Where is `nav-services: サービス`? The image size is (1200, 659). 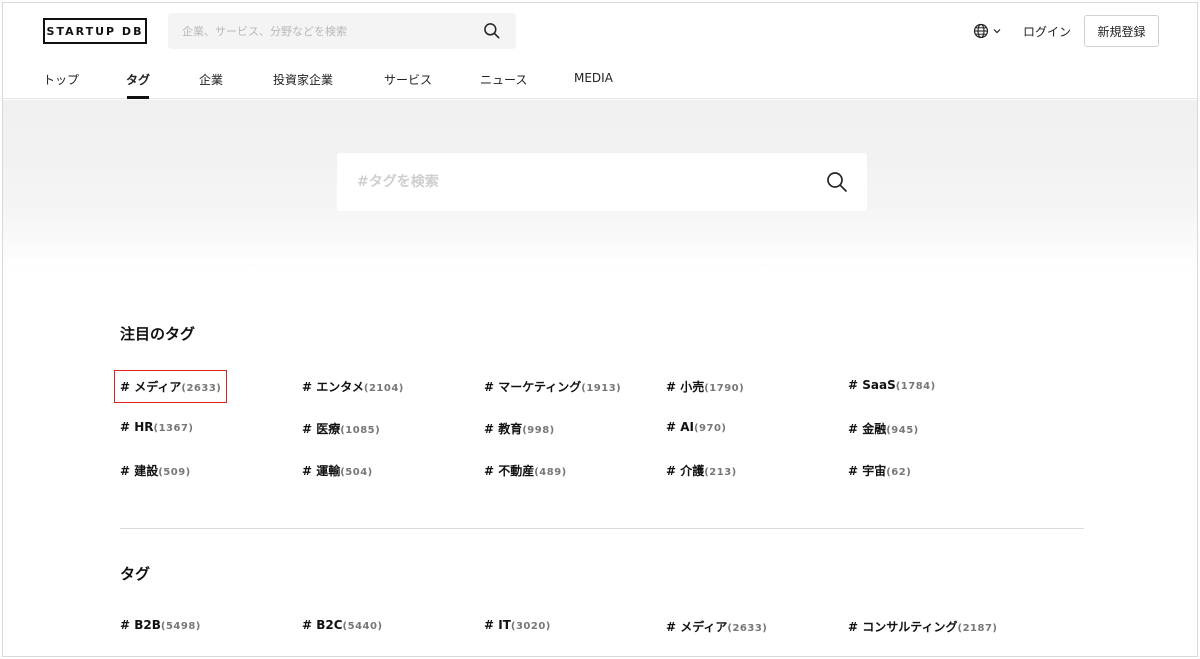
nav-services: サービス is located at coordinates (408, 79).